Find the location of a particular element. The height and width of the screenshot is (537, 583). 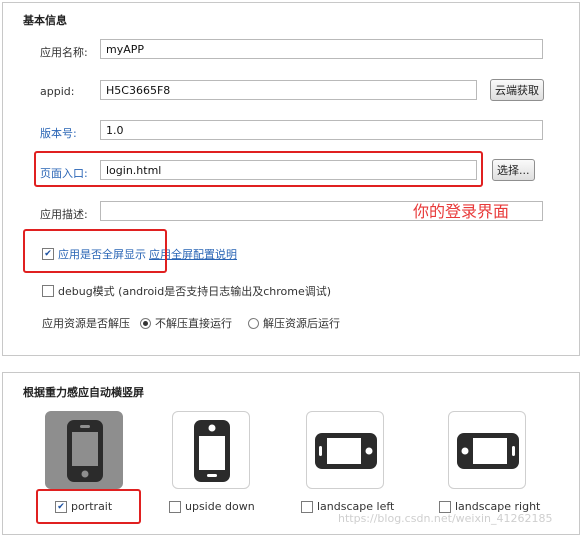

login-annotation: 你的登录界面 is located at coordinates (461, 211).